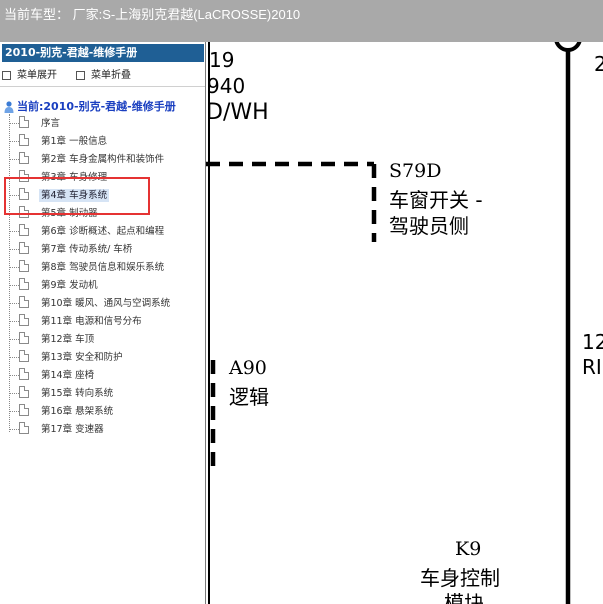  What do you see at coordinates (237, 112) in the screenshot?
I see `wire-color: D/WH` at bounding box center [237, 112].